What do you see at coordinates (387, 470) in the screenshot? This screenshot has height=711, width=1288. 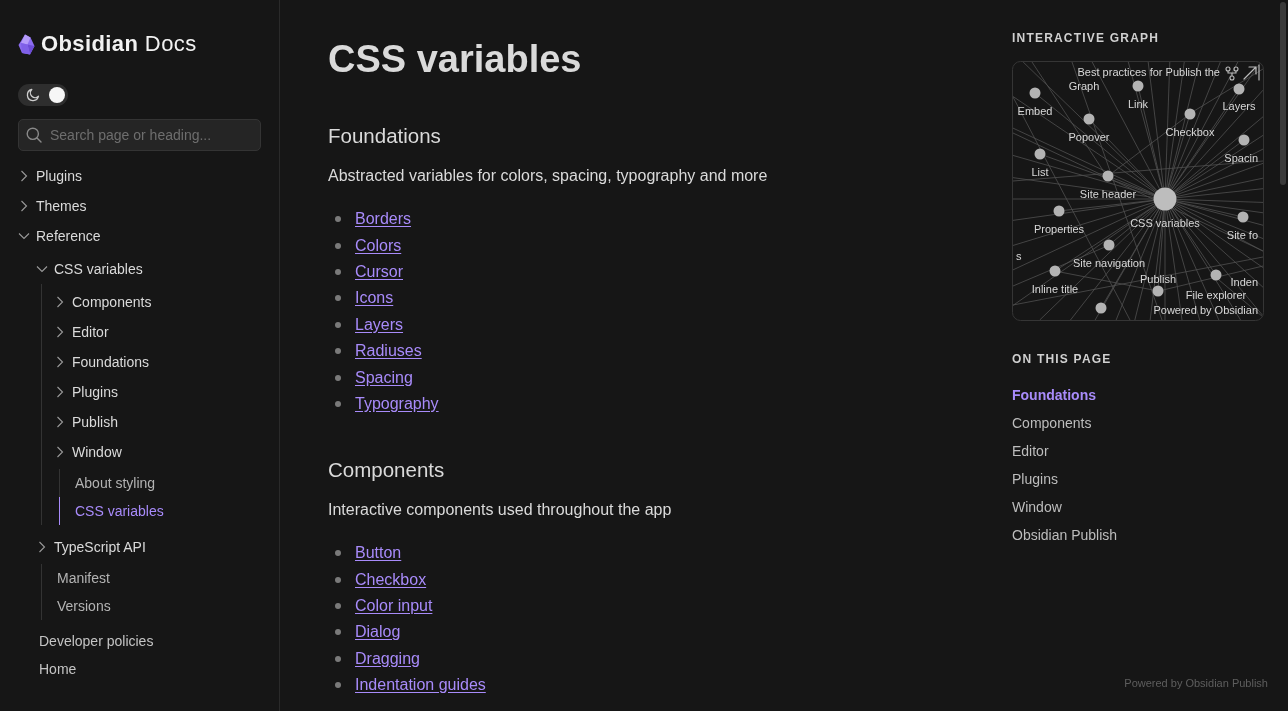 I see `section-heading: Components` at bounding box center [387, 470].